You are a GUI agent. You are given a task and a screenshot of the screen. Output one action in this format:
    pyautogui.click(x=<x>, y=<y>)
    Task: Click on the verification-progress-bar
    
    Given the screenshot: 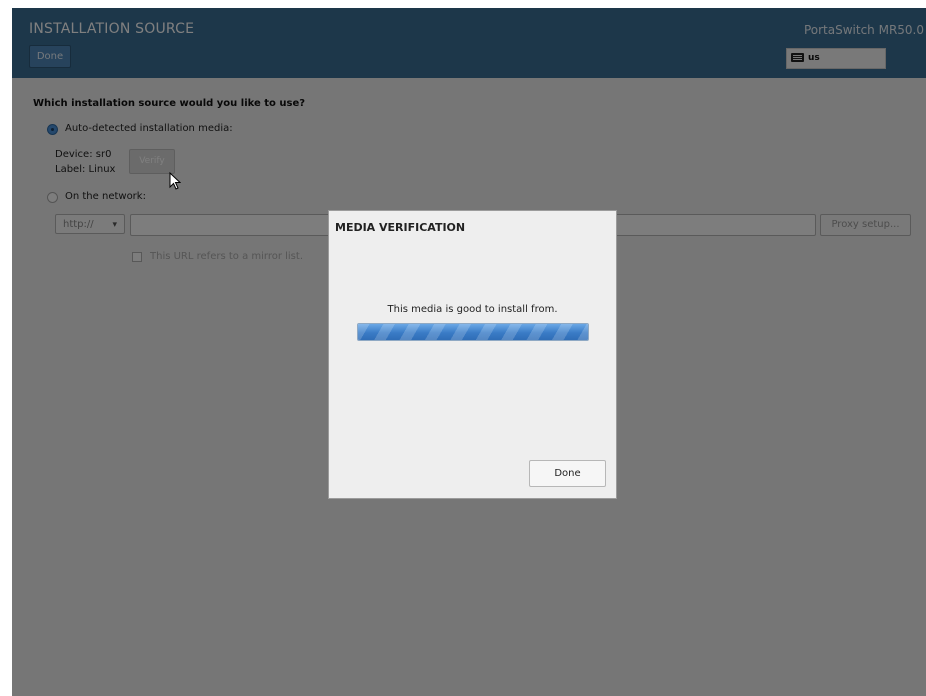 What is the action you would take?
    pyautogui.click(x=473, y=332)
    